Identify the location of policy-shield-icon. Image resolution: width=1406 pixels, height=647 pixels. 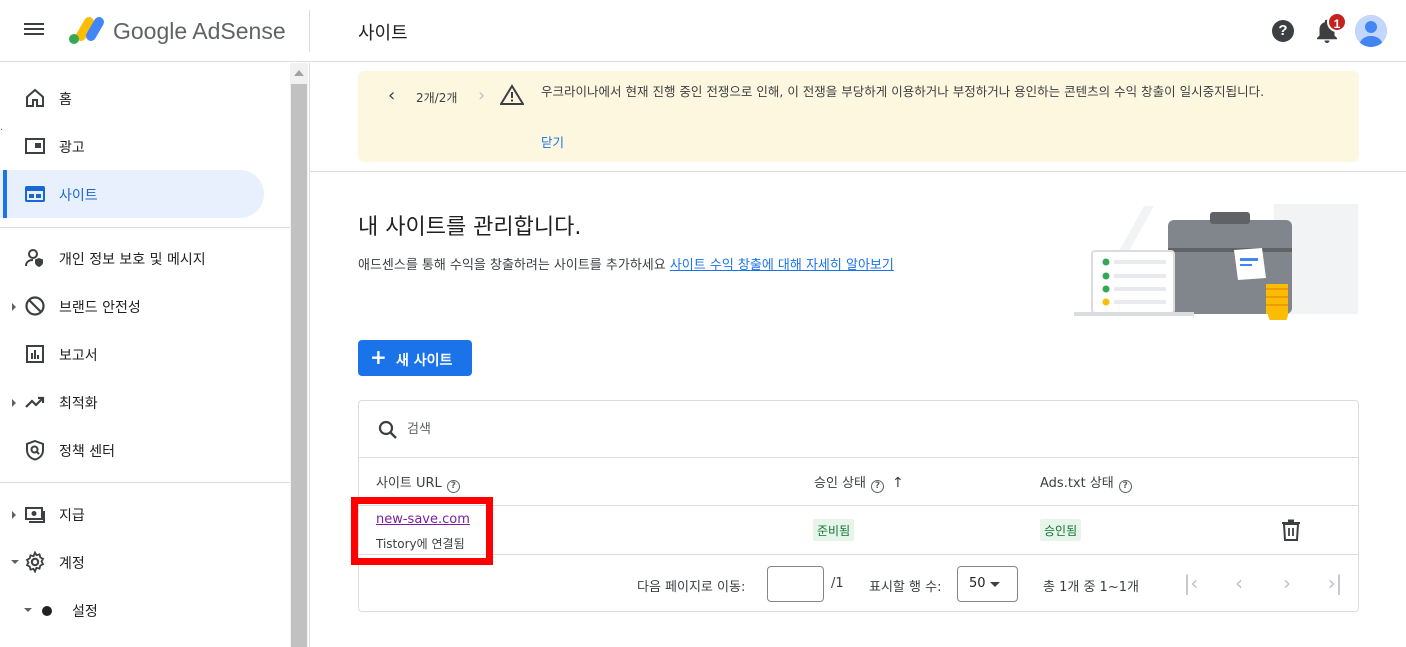
(35, 450).